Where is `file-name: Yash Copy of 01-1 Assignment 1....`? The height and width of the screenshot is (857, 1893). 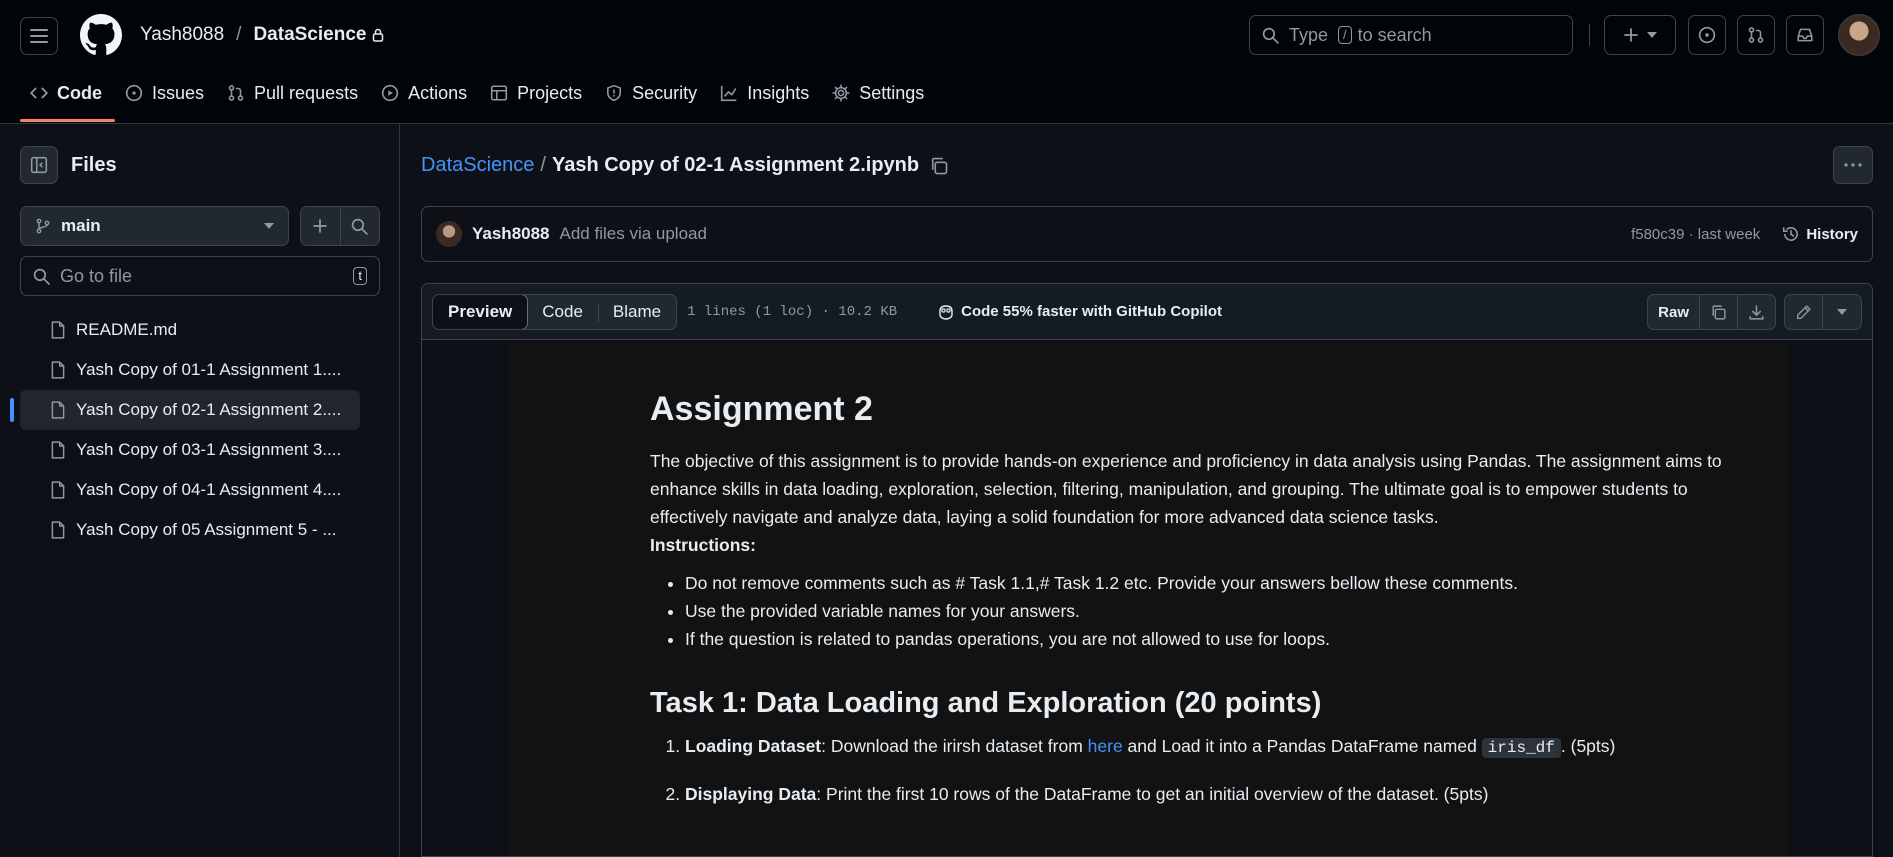 file-name: Yash Copy of 01-1 Assignment 1.... is located at coordinates (209, 369).